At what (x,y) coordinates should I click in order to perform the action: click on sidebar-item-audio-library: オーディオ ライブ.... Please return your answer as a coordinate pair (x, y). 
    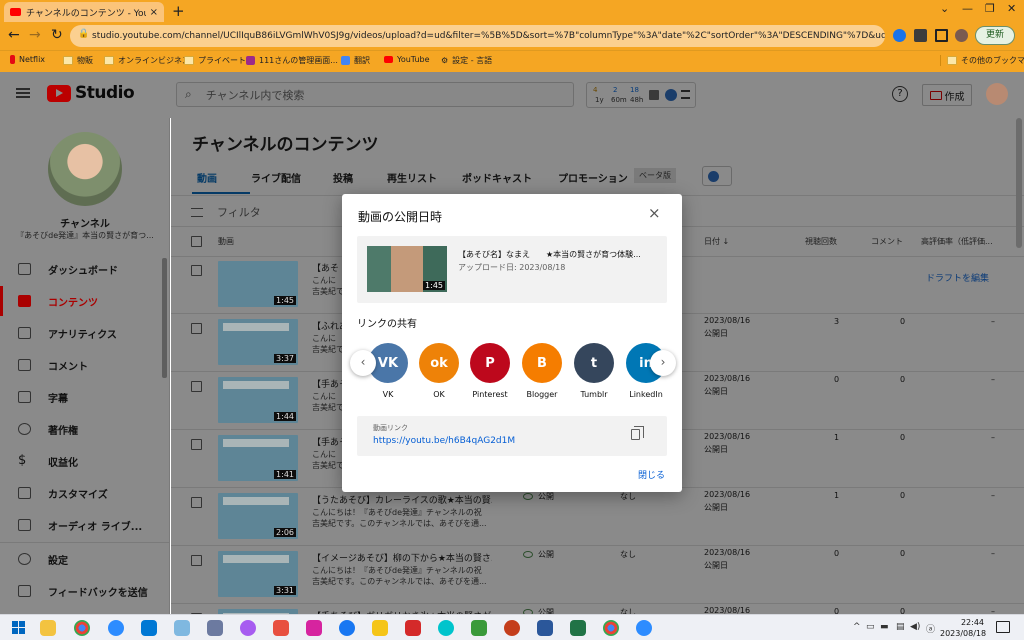
    Looking at the image, I should click on (85, 525).